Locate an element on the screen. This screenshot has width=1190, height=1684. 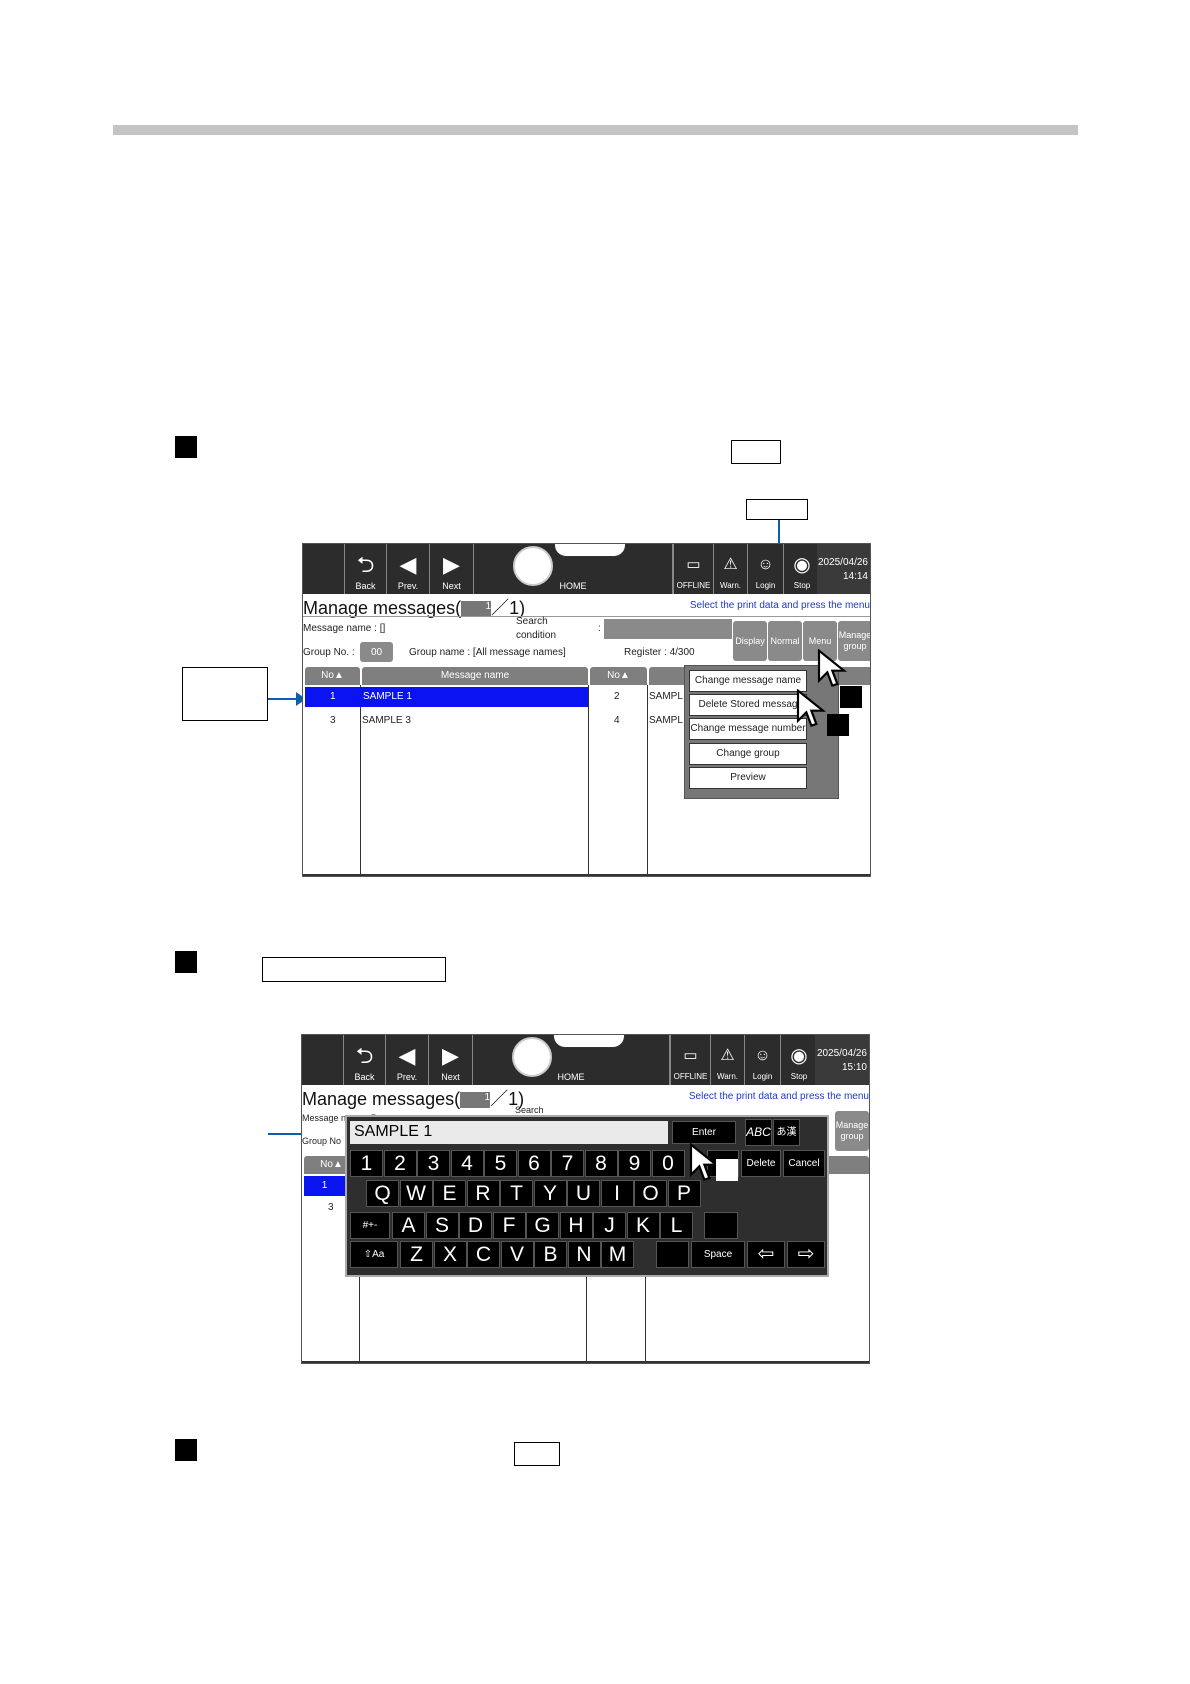
key-u: U is located at coordinates (583, 1193).